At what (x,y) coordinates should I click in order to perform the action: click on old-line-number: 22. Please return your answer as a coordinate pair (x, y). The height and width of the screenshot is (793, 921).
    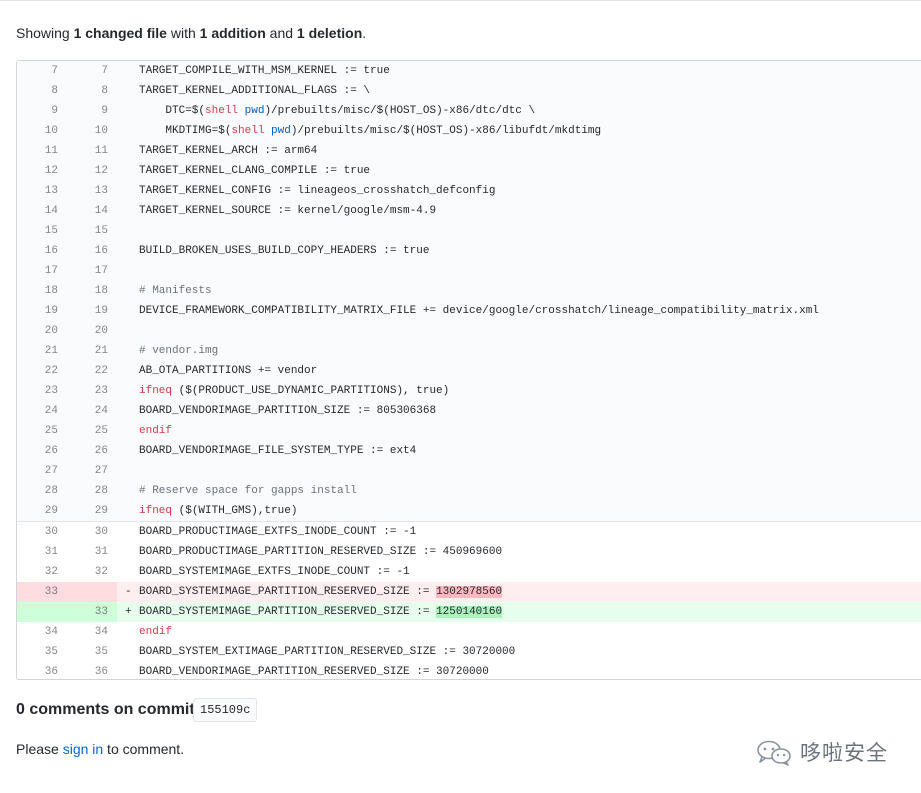
    Looking at the image, I should click on (37, 371).